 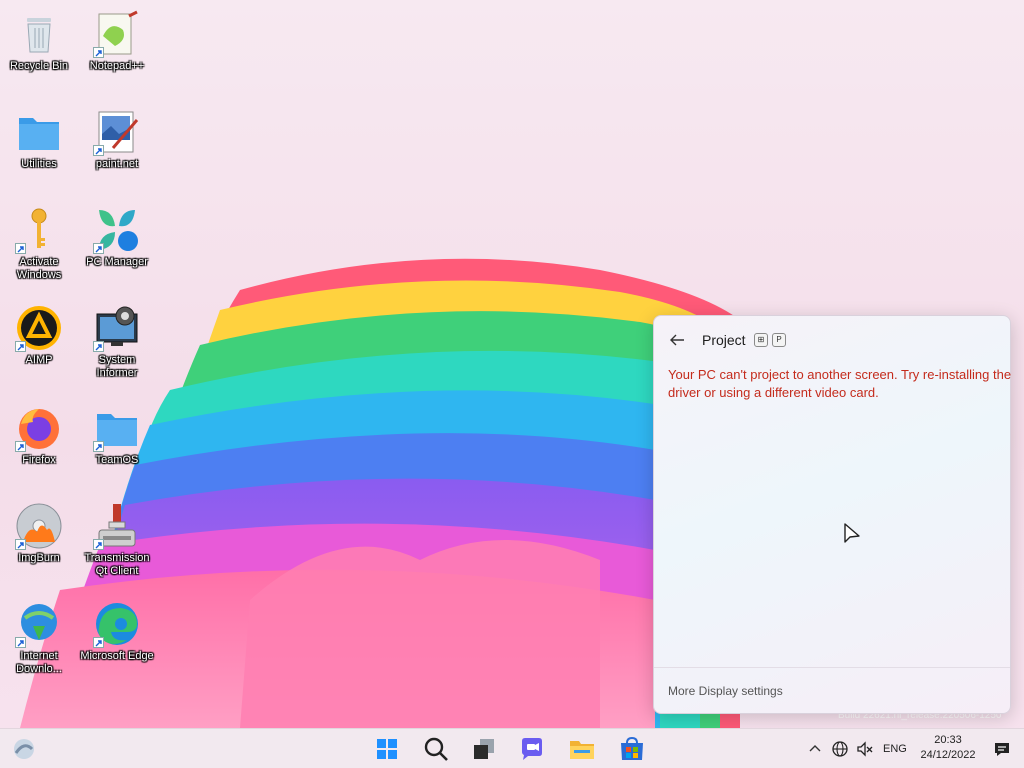 I want to click on desktop-icon-paint-net: paint.net, so click(x=117, y=139).